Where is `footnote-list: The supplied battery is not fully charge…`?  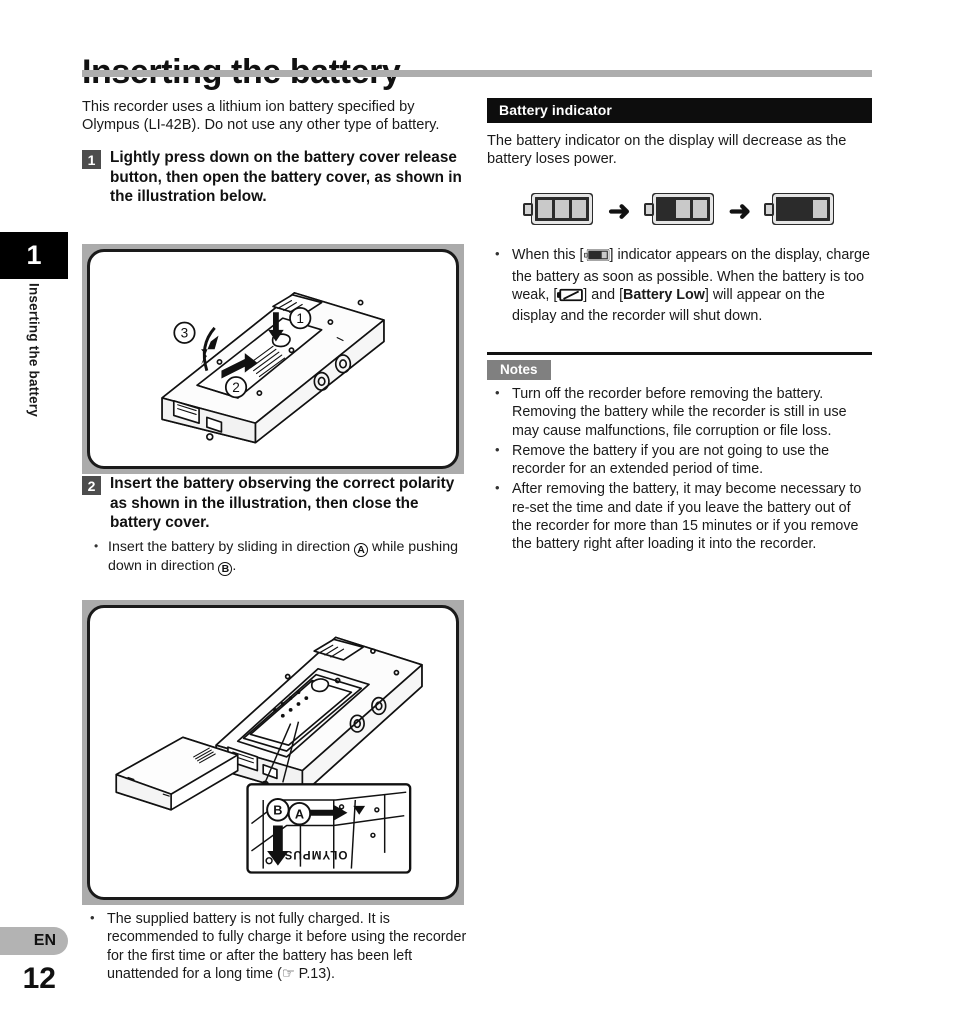 footnote-list: The supplied battery is not fully charge… is located at coordinates (277, 946).